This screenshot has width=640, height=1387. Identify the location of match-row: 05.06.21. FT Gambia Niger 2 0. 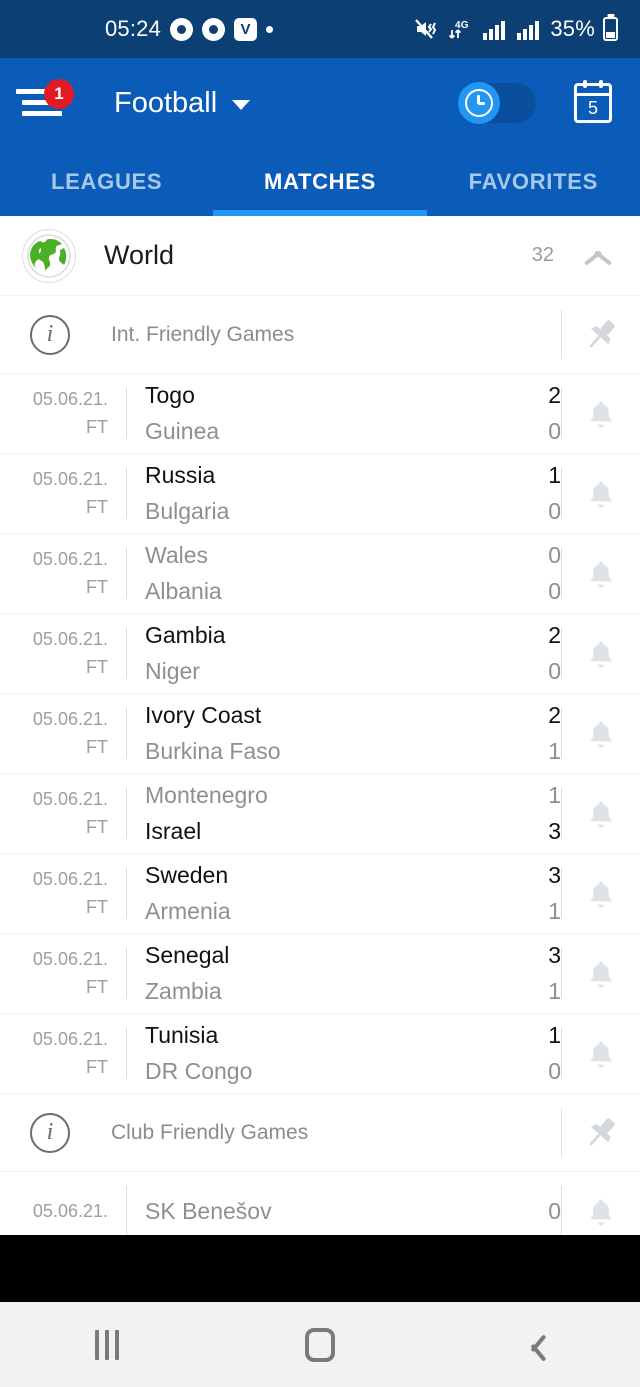
(320, 654).